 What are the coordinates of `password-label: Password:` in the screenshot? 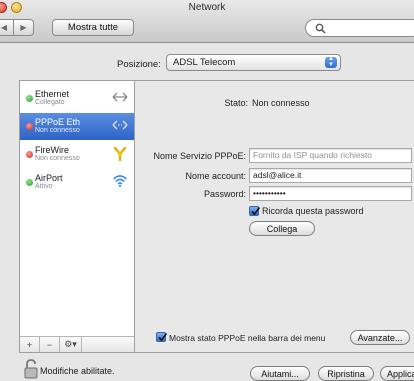 It's located at (224, 194).